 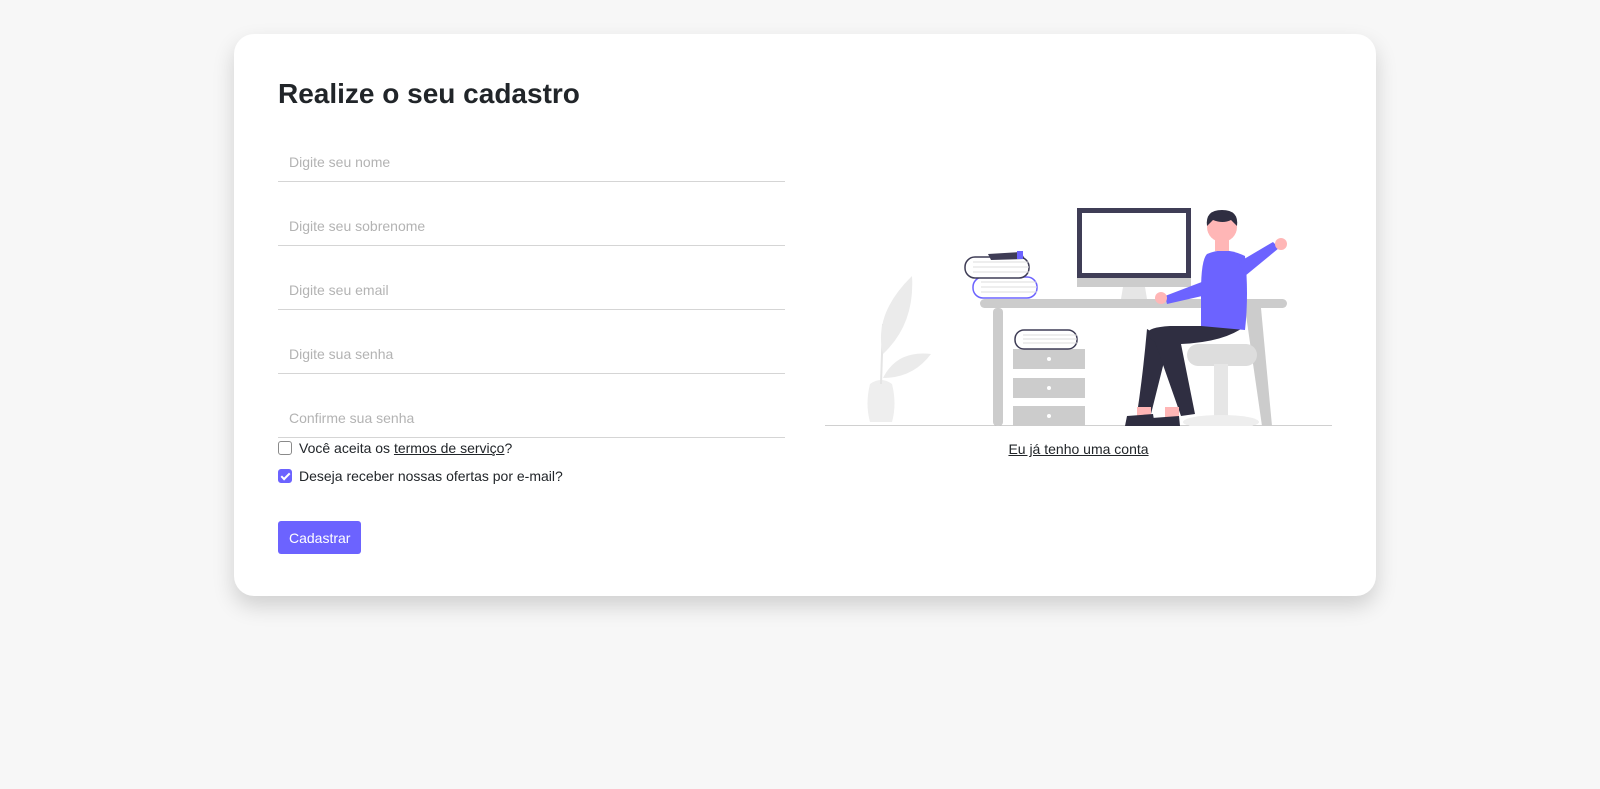 I want to click on last-name-field, so click(x=531, y=226).